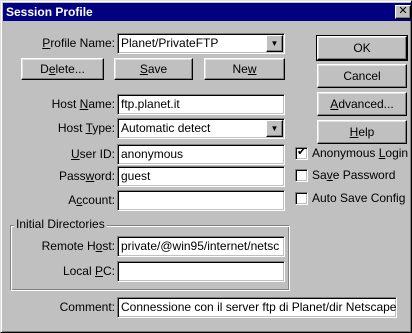  Describe the element at coordinates (87, 307) in the screenshot. I see `comment-label: Comment:` at that location.